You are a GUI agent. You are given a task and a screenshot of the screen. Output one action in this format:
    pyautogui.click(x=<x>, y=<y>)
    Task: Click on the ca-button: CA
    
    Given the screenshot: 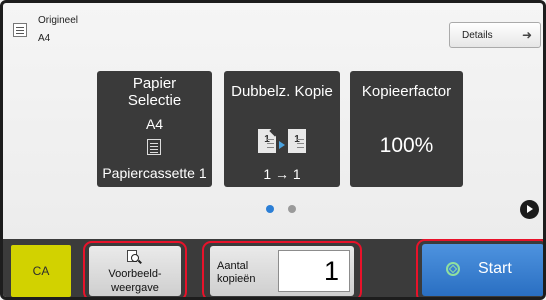 What is the action you would take?
    pyautogui.click(x=41, y=271)
    